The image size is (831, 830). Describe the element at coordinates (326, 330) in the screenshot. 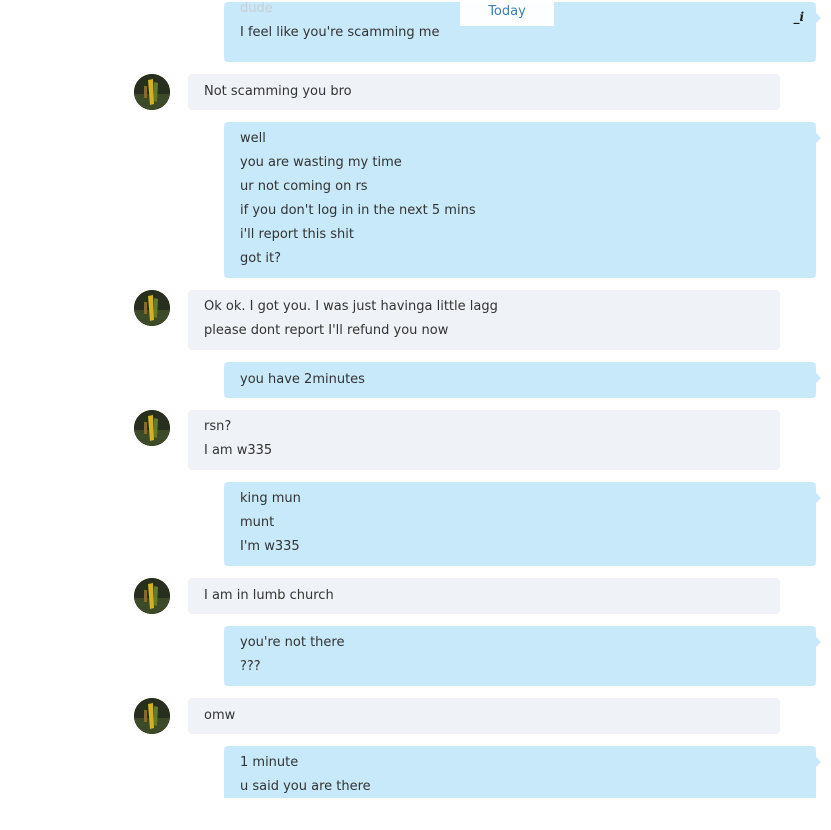

I see `message-line: please dont report I'll refund you now` at that location.